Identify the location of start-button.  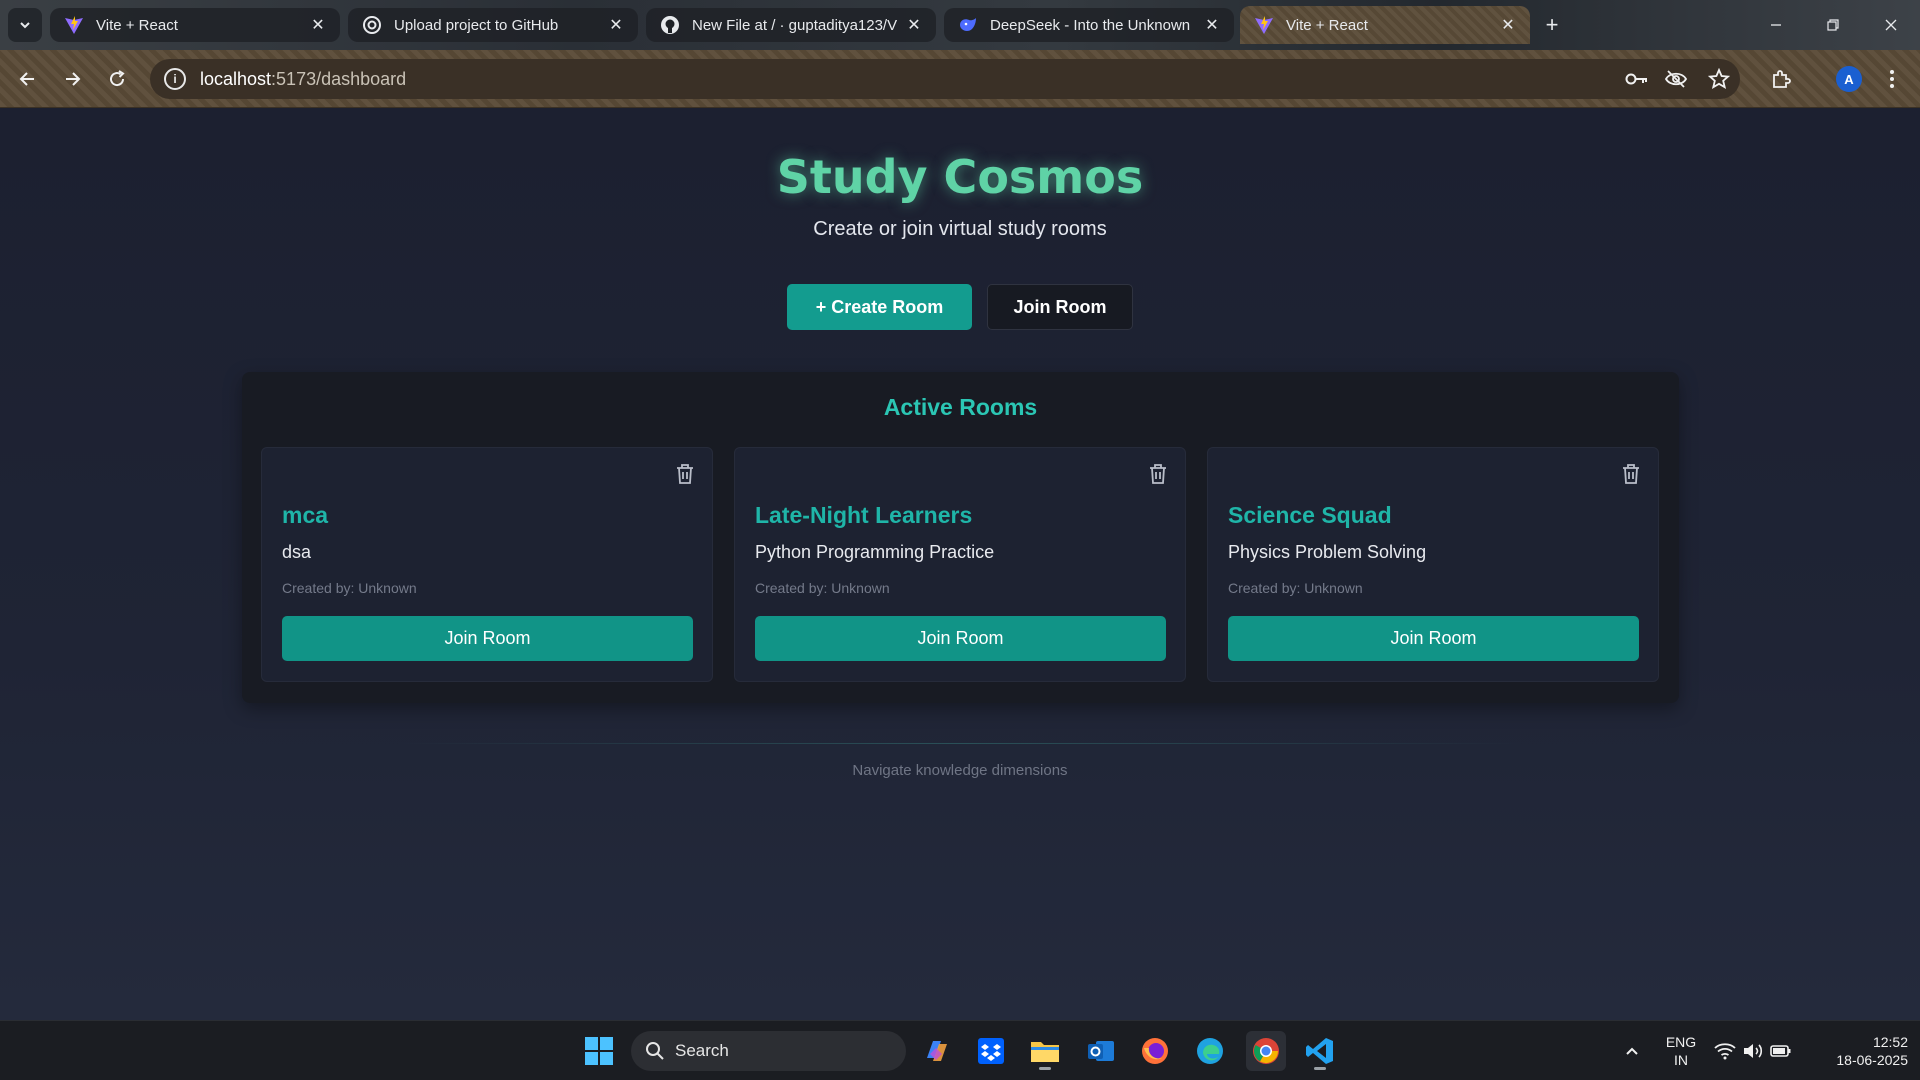
(599, 1051).